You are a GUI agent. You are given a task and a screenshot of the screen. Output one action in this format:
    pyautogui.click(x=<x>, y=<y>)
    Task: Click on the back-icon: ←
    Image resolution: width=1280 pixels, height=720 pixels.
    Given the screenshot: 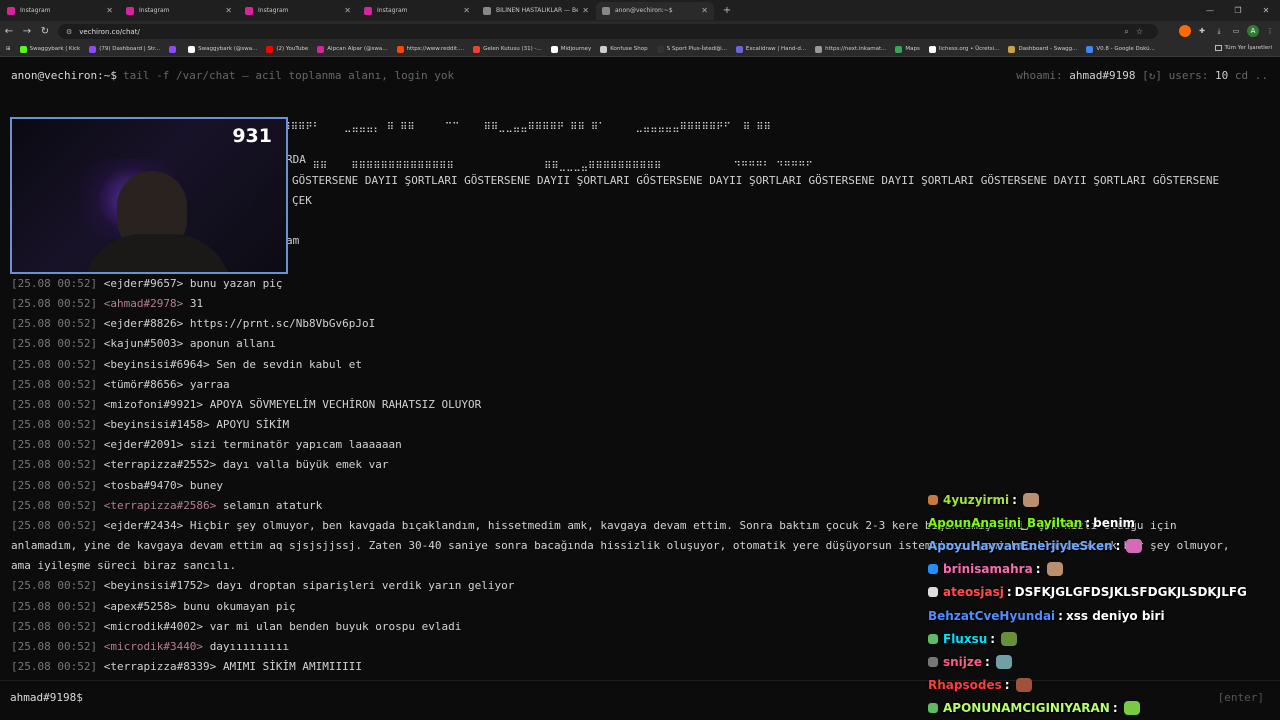 What is the action you would take?
    pyautogui.click(x=9, y=31)
    